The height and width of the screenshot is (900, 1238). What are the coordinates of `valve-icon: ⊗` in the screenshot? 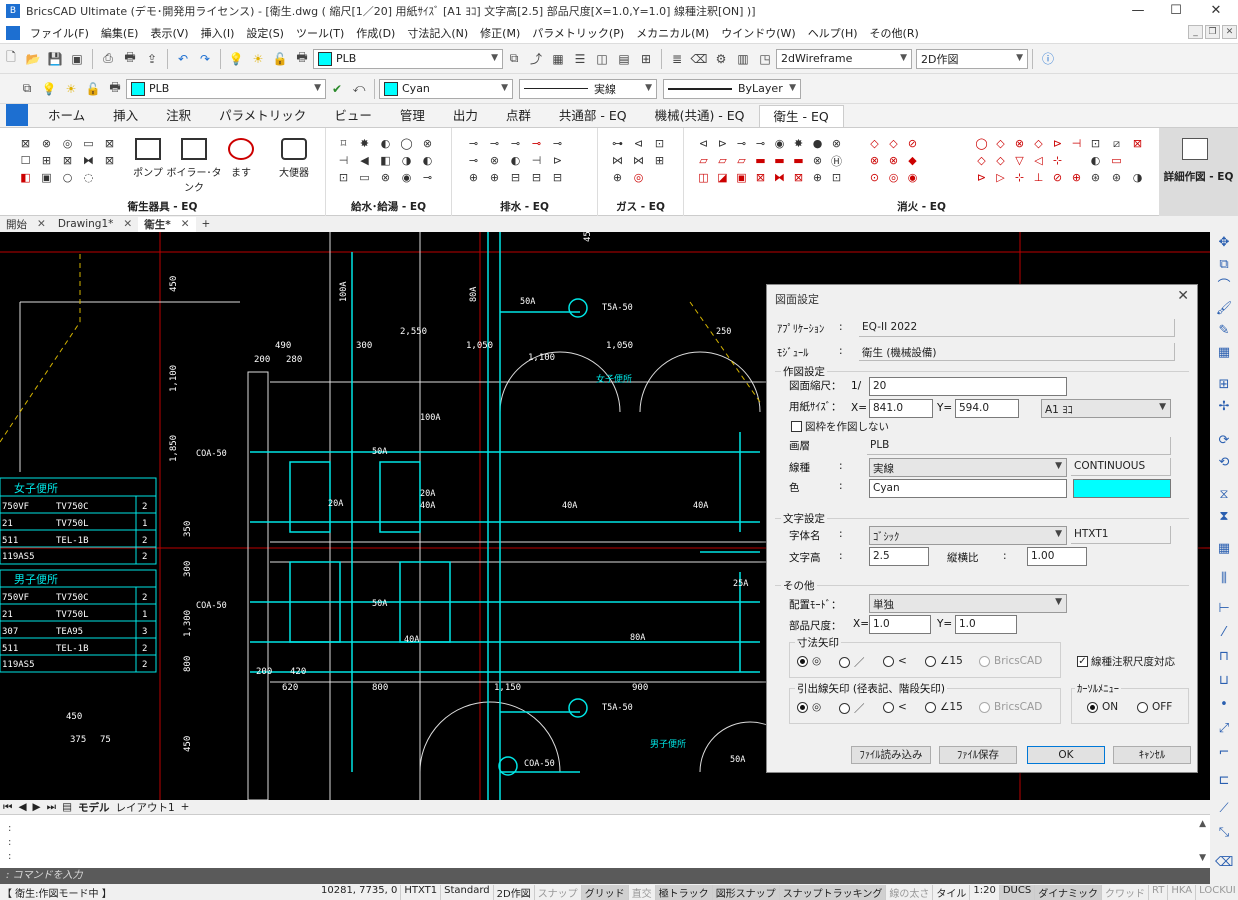 It's located at (385, 177).